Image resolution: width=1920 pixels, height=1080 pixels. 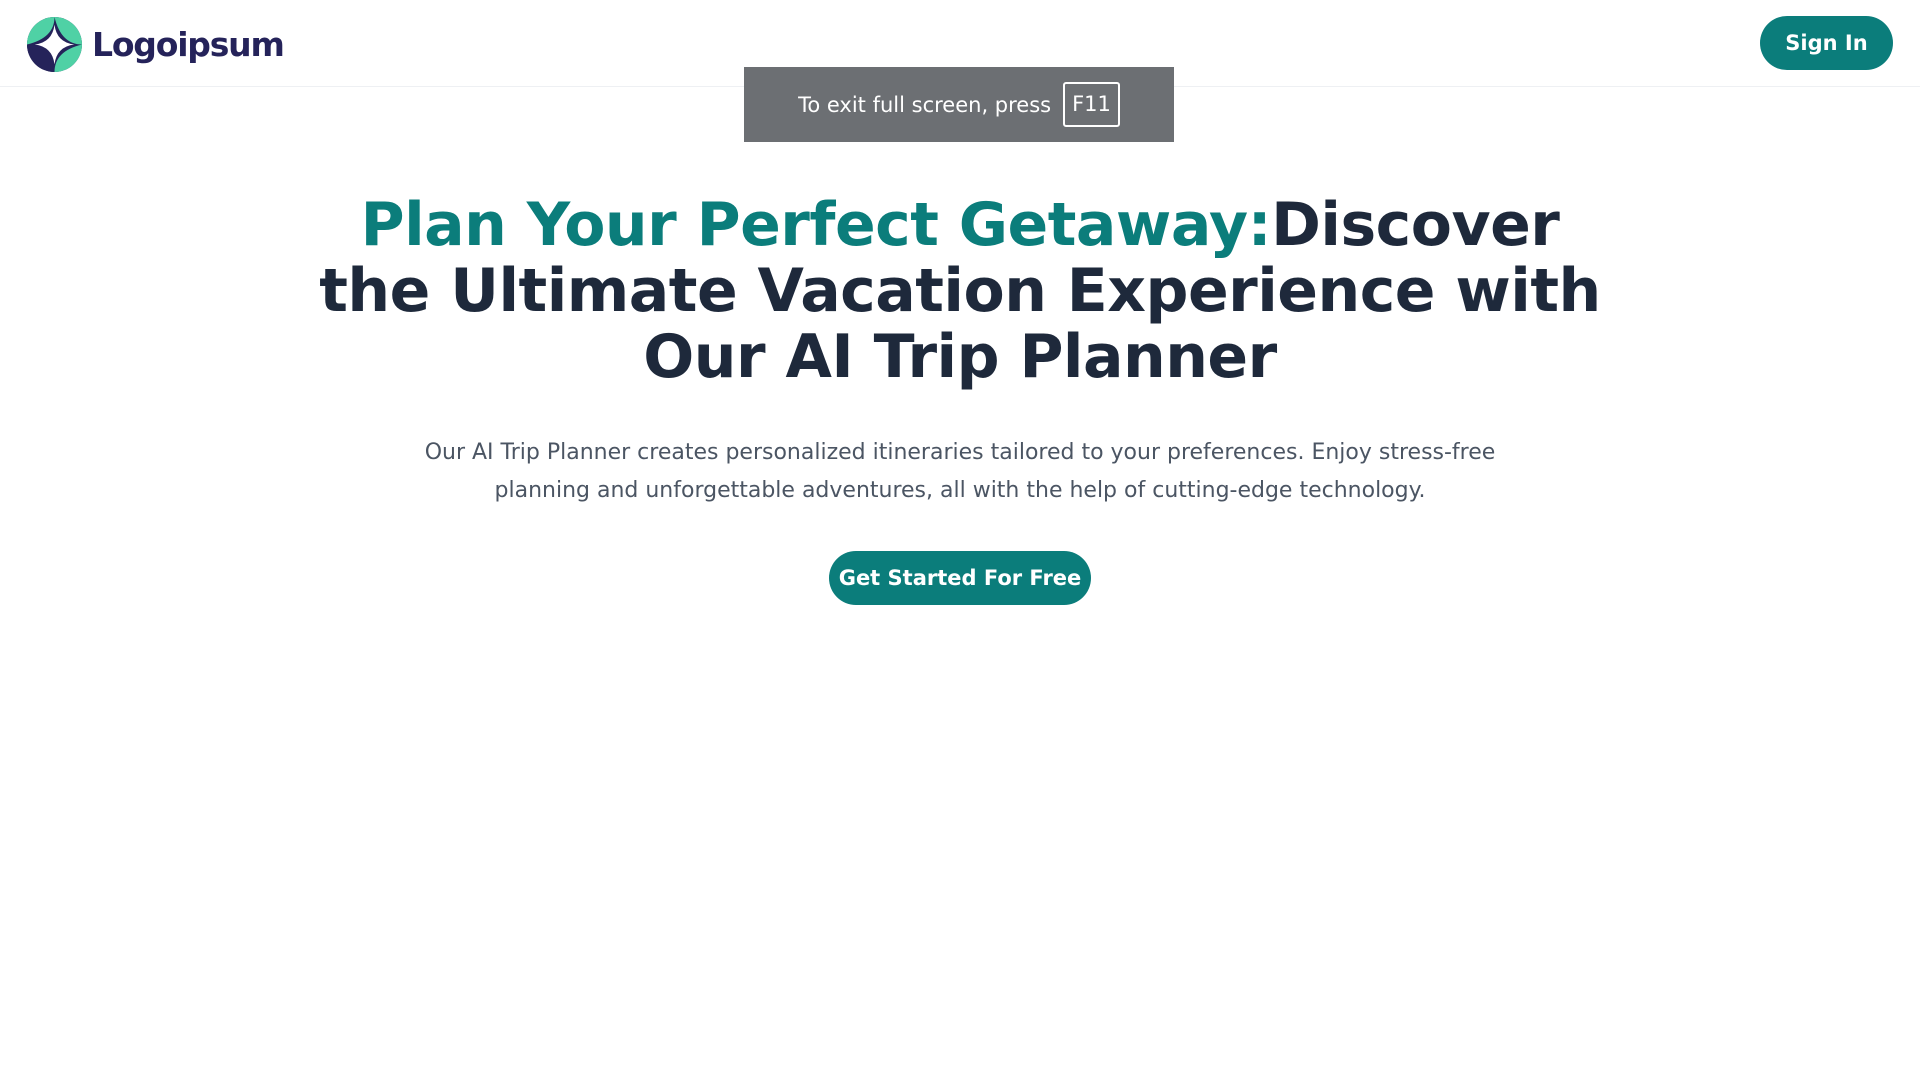 What do you see at coordinates (816, 225) in the screenshot?
I see `hero-title-accent: Plan Your Perfect Getaway:` at bounding box center [816, 225].